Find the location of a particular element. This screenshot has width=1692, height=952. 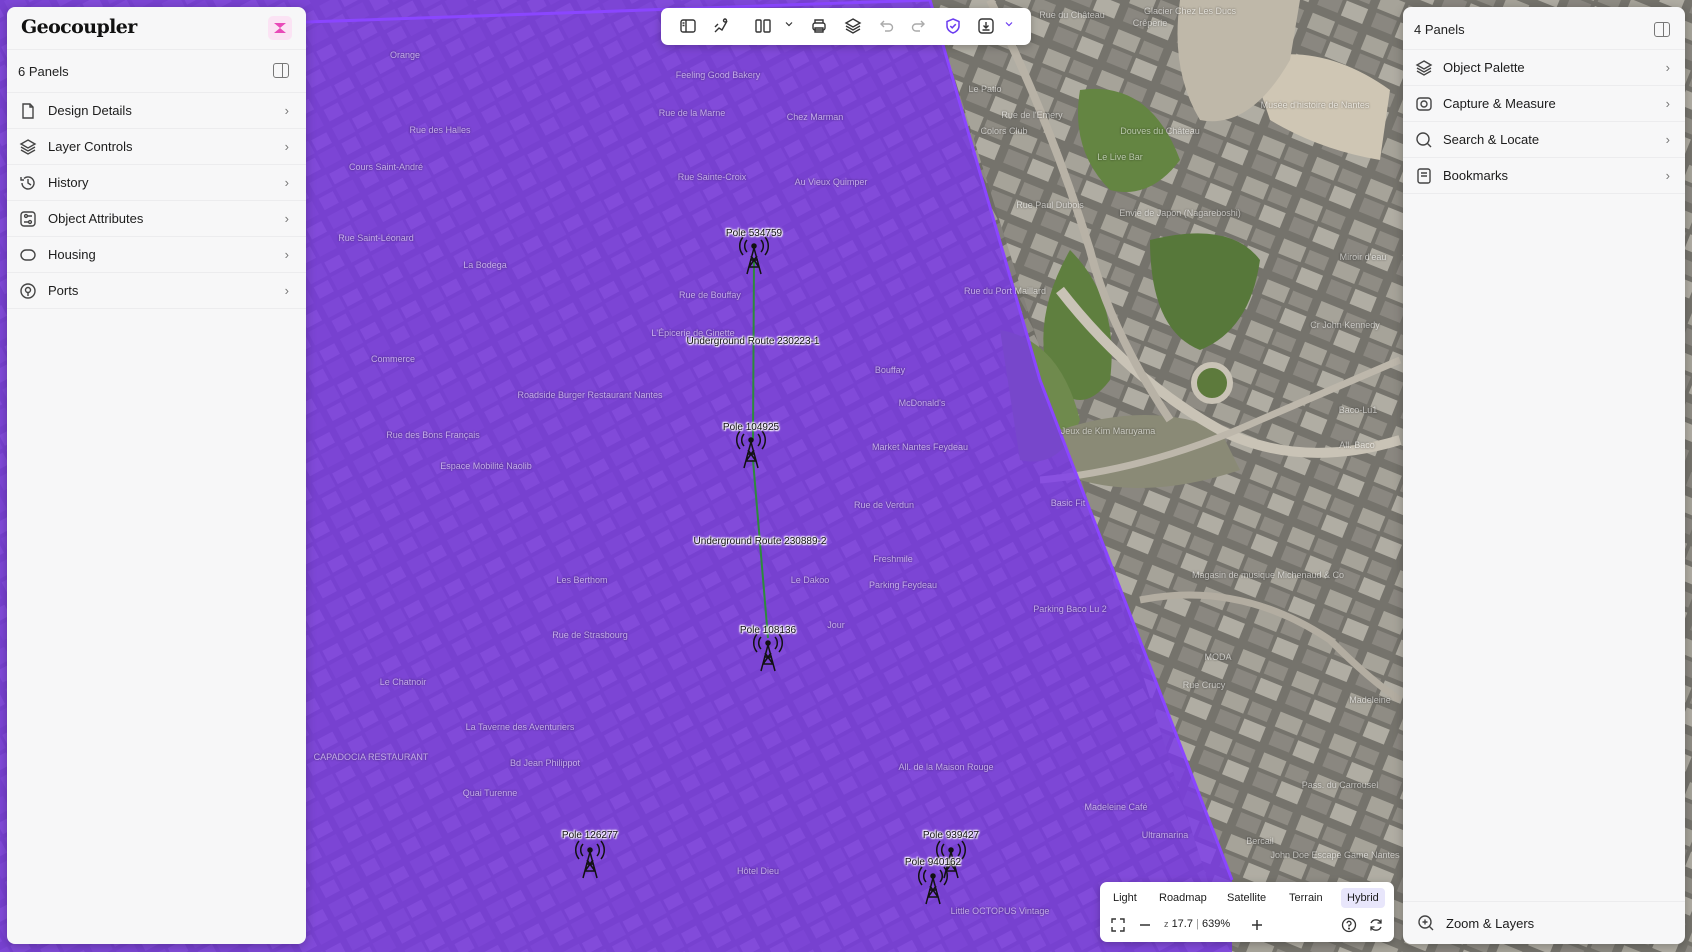

map-style-light: Light is located at coordinates (1125, 898).